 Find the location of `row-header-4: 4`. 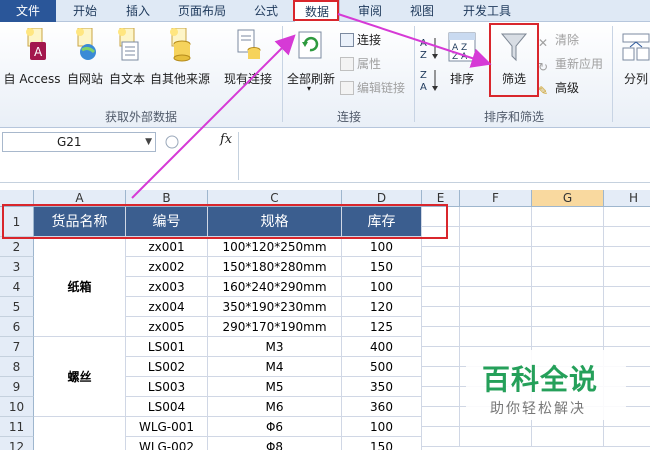

row-header-4: 4 is located at coordinates (17, 287).